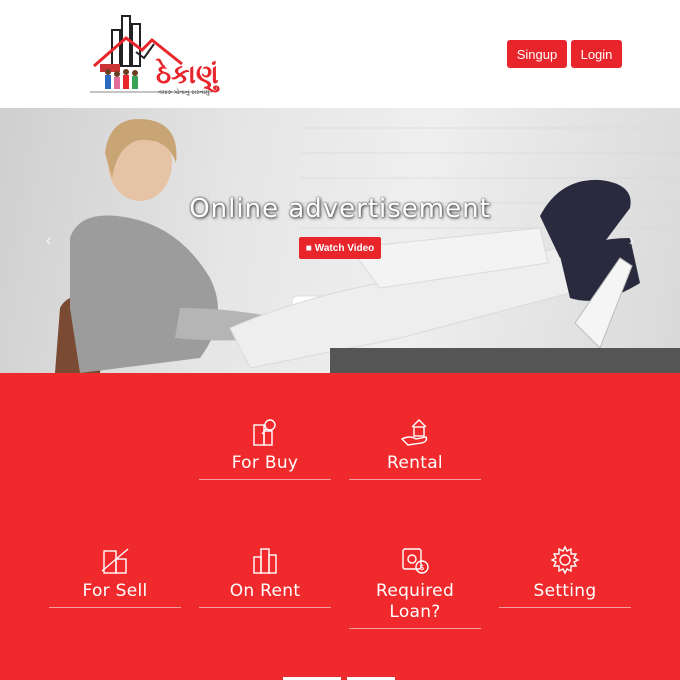 This screenshot has width=680, height=680. I want to click on watch-video-button: ■ Watch Video, so click(340, 248).